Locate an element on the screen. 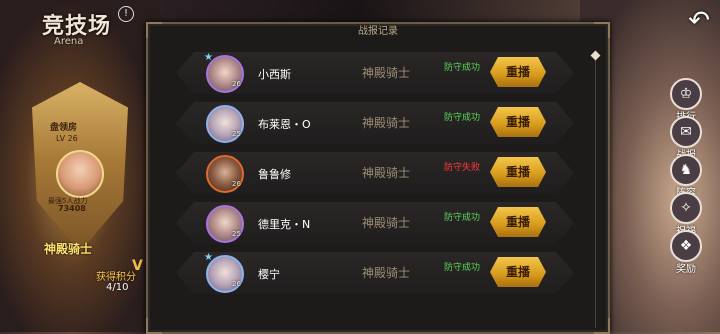 Image resolution: width=720 pixels, height=334 pixels. crest-rank-title: 盘领房 is located at coordinates (64, 128).